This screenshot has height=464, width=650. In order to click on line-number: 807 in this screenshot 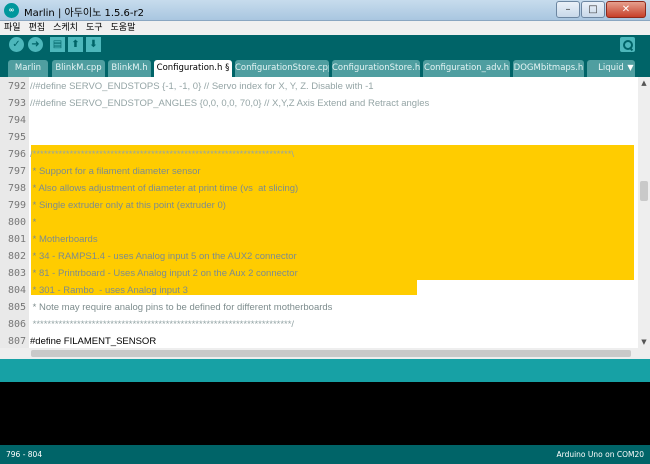, I will do `click(16, 341)`.